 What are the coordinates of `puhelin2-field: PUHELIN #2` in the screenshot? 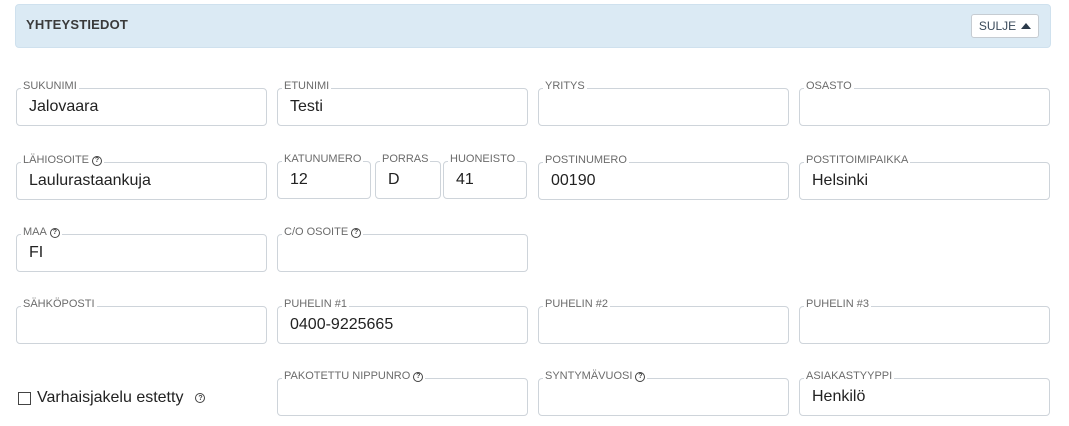 It's located at (663, 321).